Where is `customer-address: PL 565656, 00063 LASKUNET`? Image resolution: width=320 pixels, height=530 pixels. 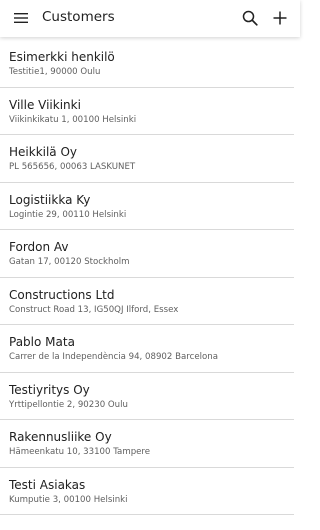 customer-address: PL 565656, 00063 LASKUNET is located at coordinates (72, 167).